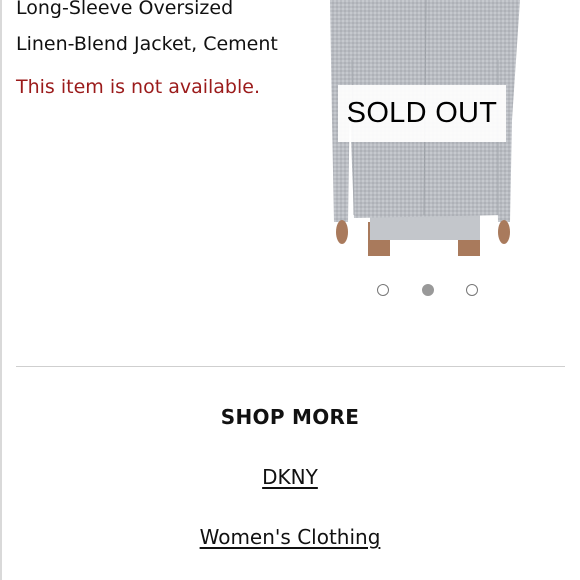 This screenshot has width=580, height=580. Describe the element at coordinates (1, 290) in the screenshot. I see `left-border` at that location.